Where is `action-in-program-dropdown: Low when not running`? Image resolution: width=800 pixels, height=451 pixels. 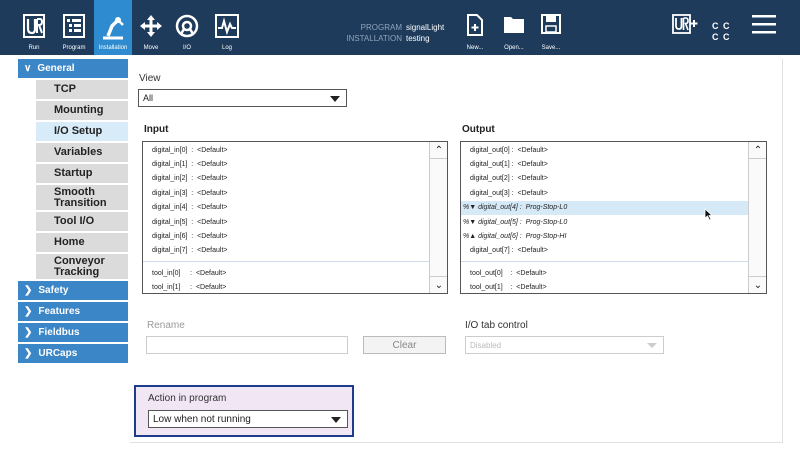
action-in-program-dropdown: Low when not running is located at coordinates (248, 419).